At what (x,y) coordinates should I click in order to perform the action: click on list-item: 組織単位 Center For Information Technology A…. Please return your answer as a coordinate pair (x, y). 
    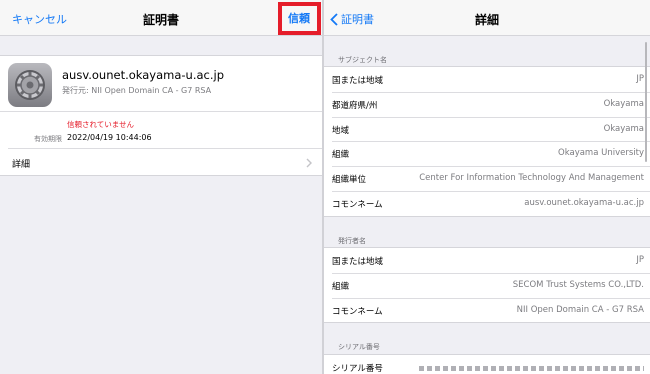
    Looking at the image, I should click on (487, 178).